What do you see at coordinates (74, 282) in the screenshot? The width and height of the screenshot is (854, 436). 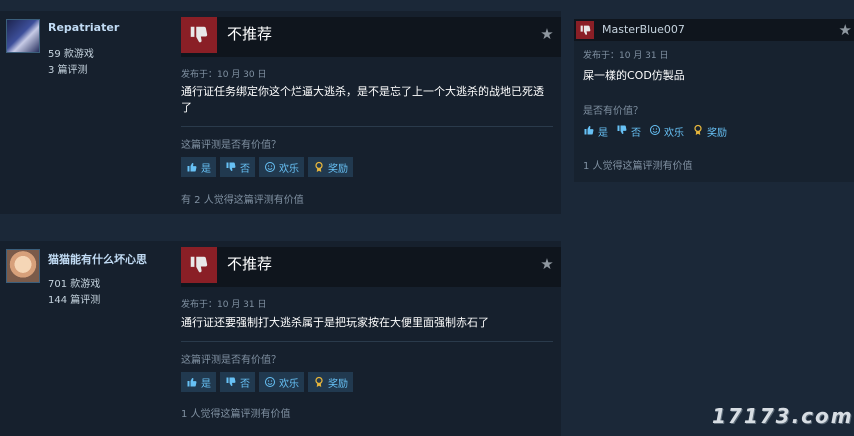 I see `games-count: 701 款游戏` at bounding box center [74, 282].